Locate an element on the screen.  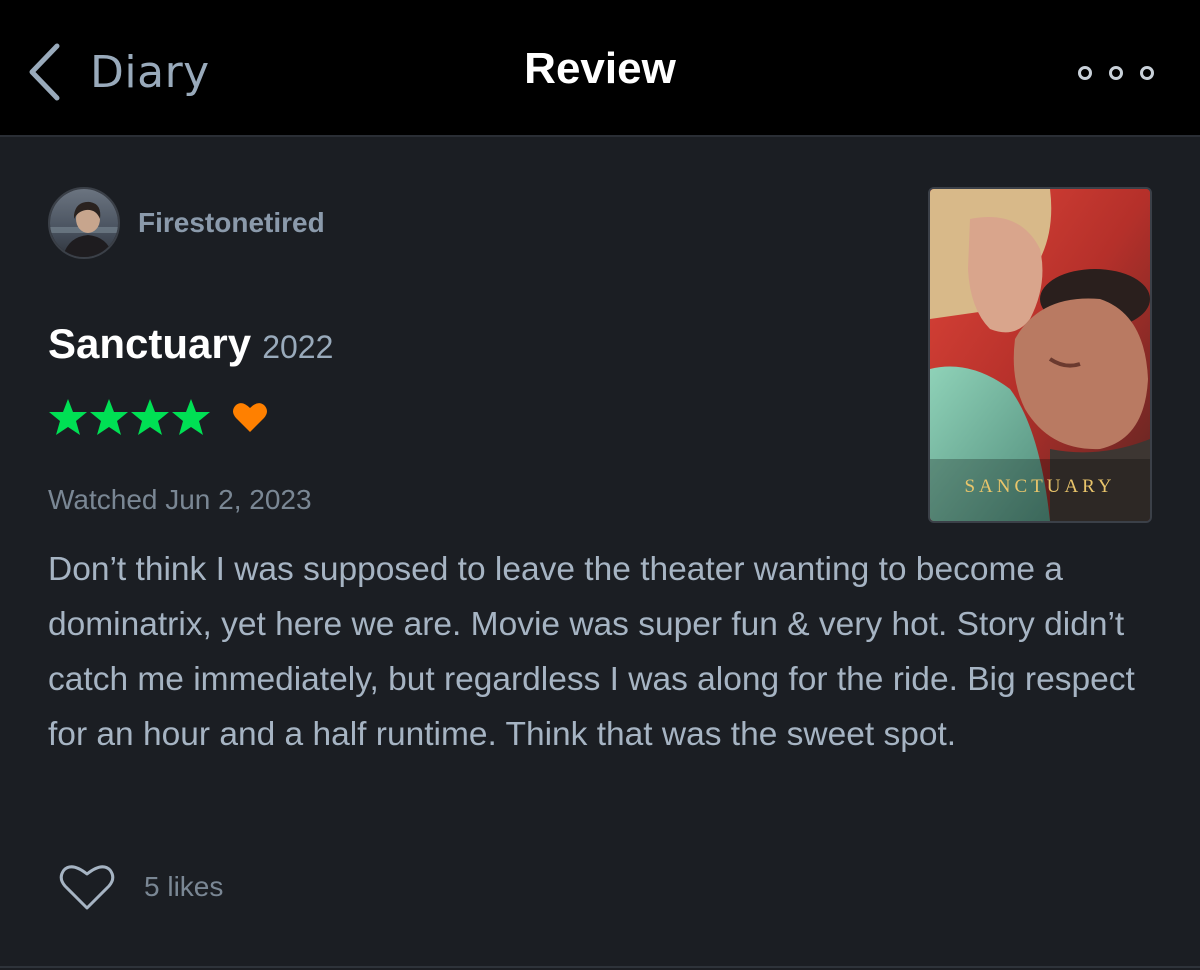
back-button: Diary is located at coordinates (118, 72).